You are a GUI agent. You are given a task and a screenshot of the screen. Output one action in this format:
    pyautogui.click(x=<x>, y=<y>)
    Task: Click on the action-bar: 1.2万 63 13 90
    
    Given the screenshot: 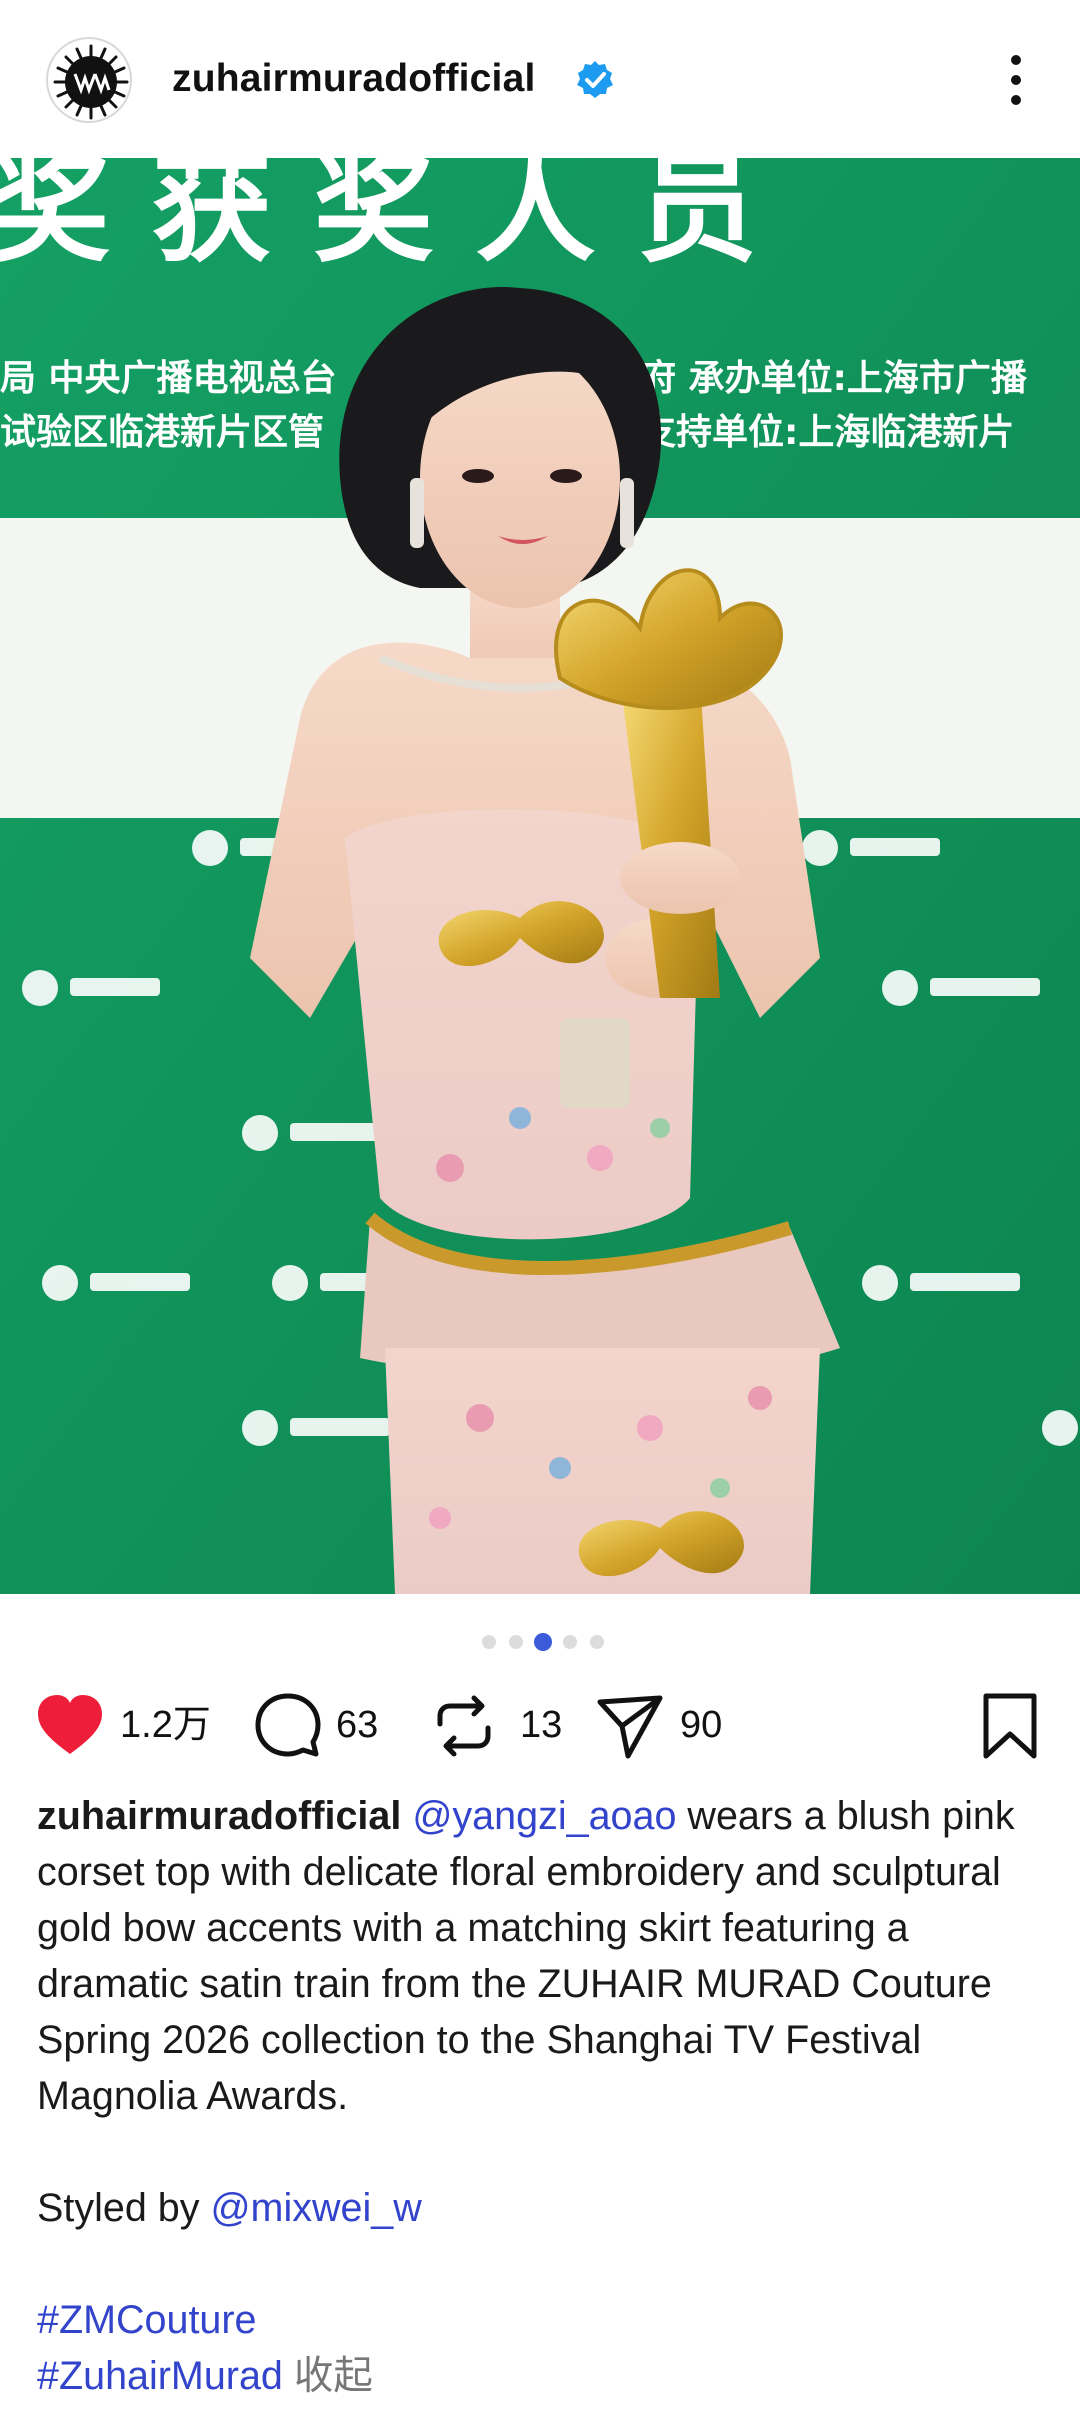 What is the action you would take?
    pyautogui.click(x=540, y=1726)
    